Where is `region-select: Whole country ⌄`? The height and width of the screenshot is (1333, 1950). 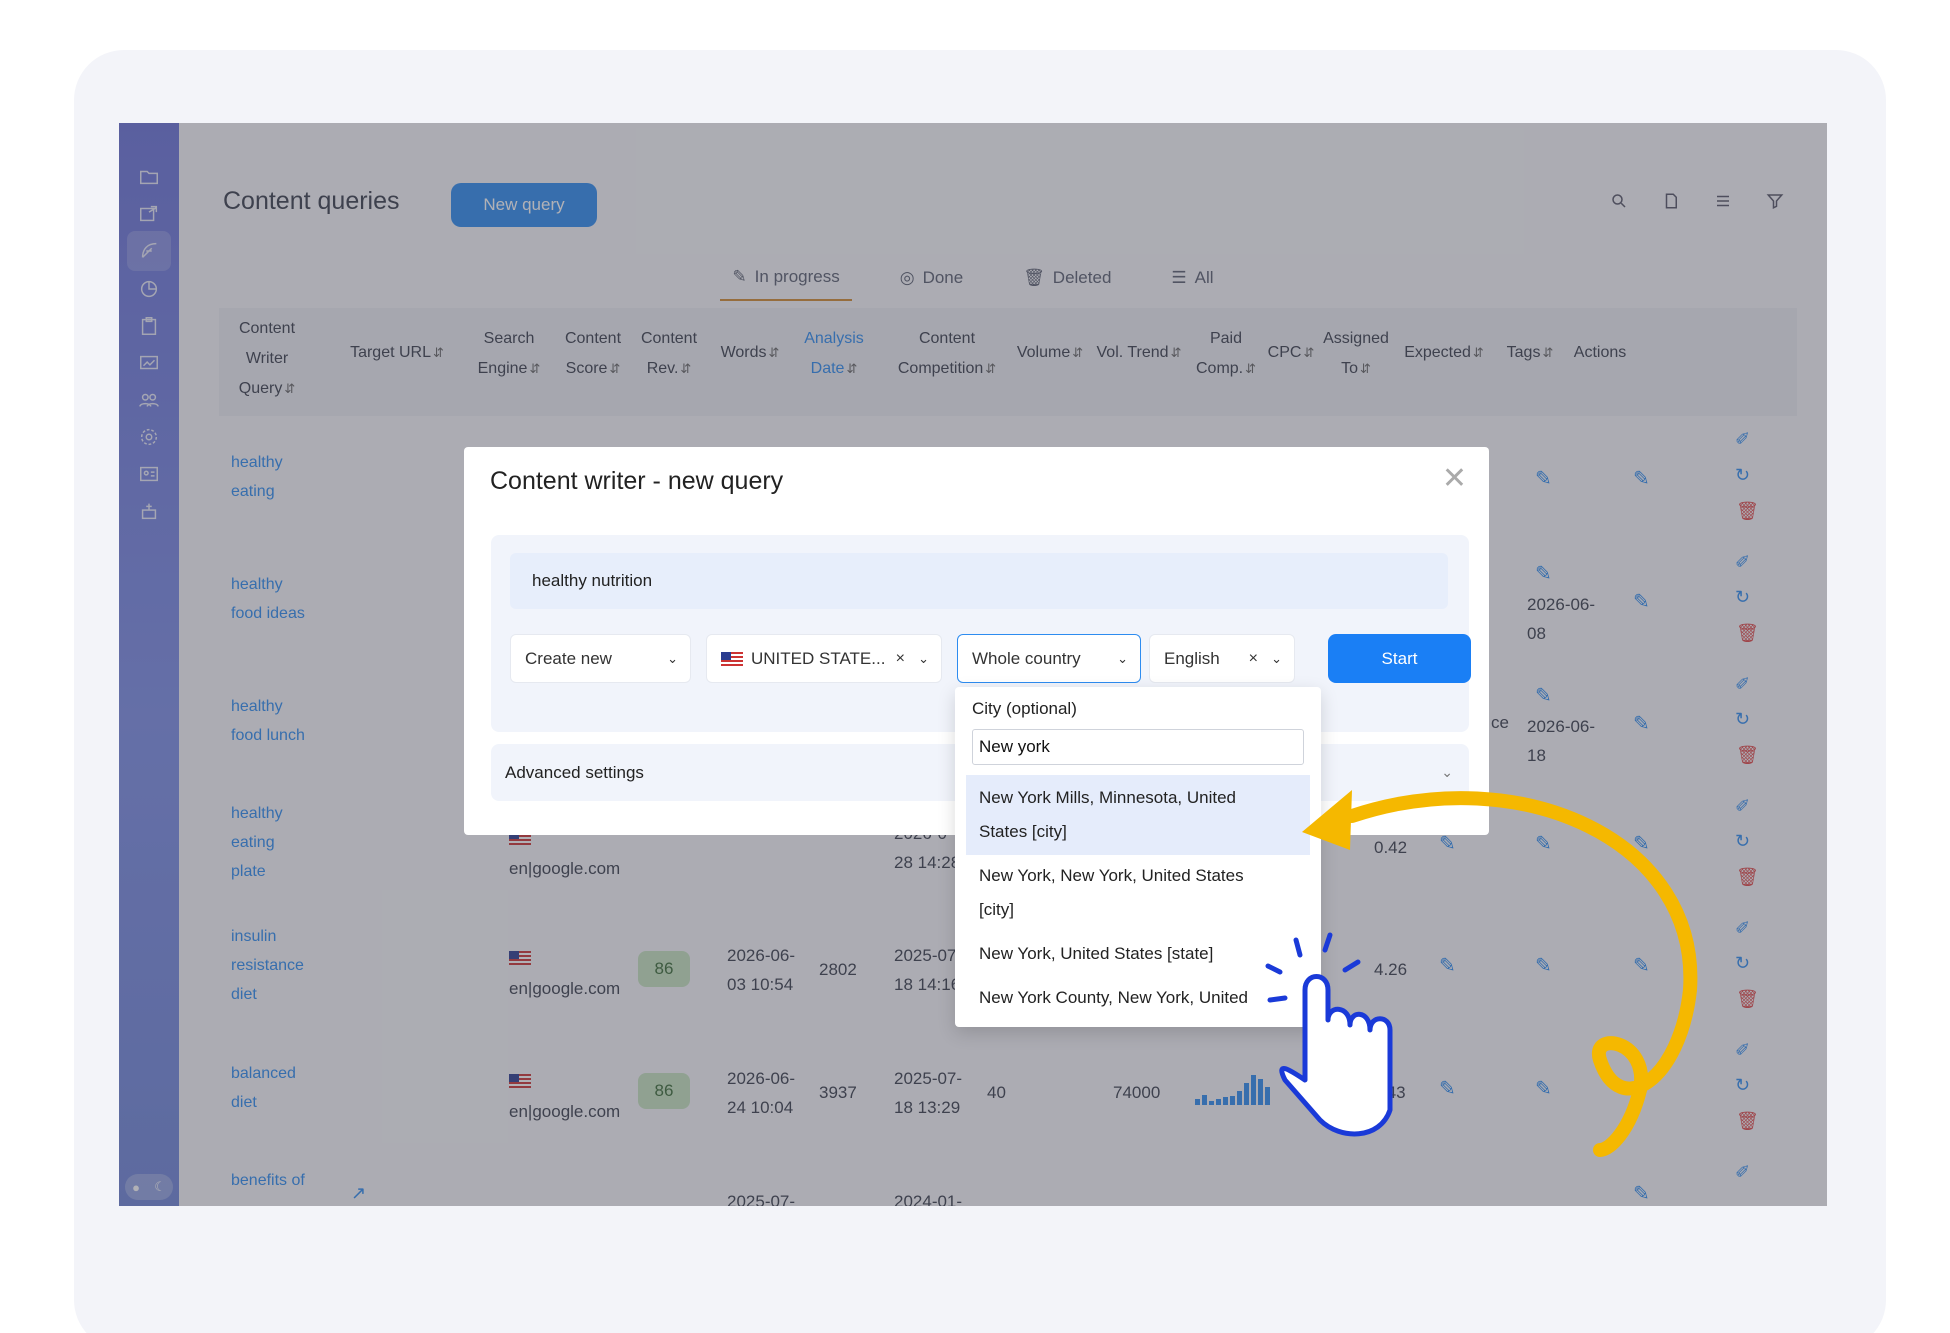 region-select: Whole country ⌄ is located at coordinates (1049, 658).